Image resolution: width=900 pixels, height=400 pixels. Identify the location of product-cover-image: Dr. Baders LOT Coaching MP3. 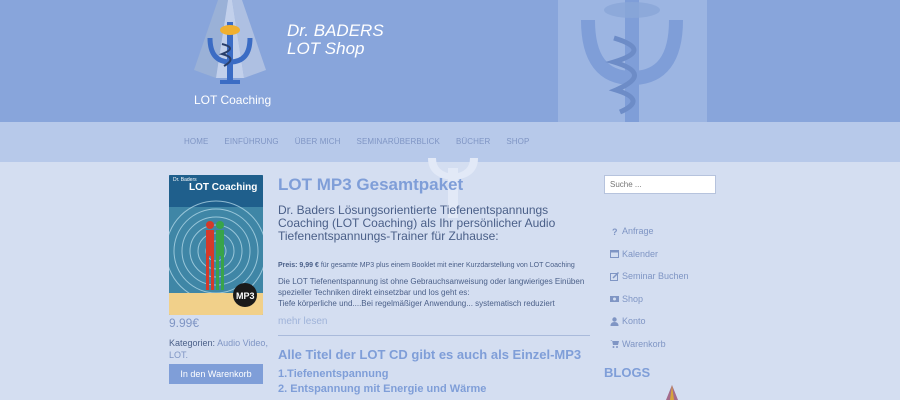
(216, 245).